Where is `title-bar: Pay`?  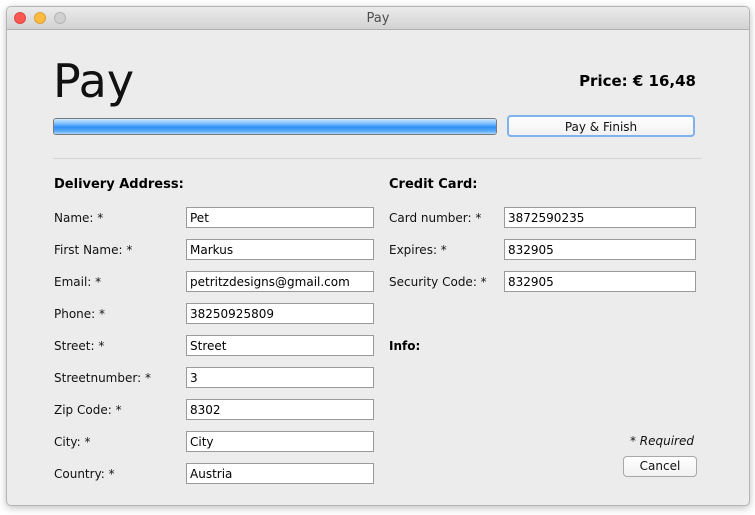 title-bar: Pay is located at coordinates (378, 18).